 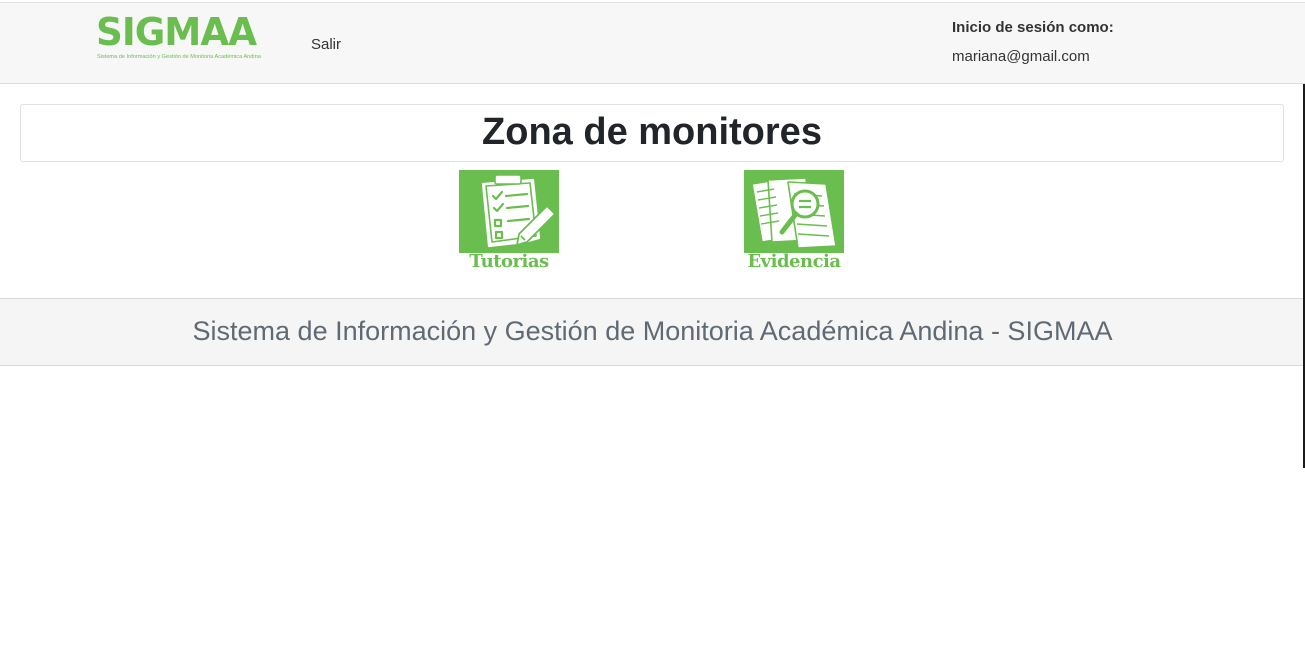 What do you see at coordinates (794, 261) in the screenshot?
I see `tile-label: Evidencia` at bounding box center [794, 261].